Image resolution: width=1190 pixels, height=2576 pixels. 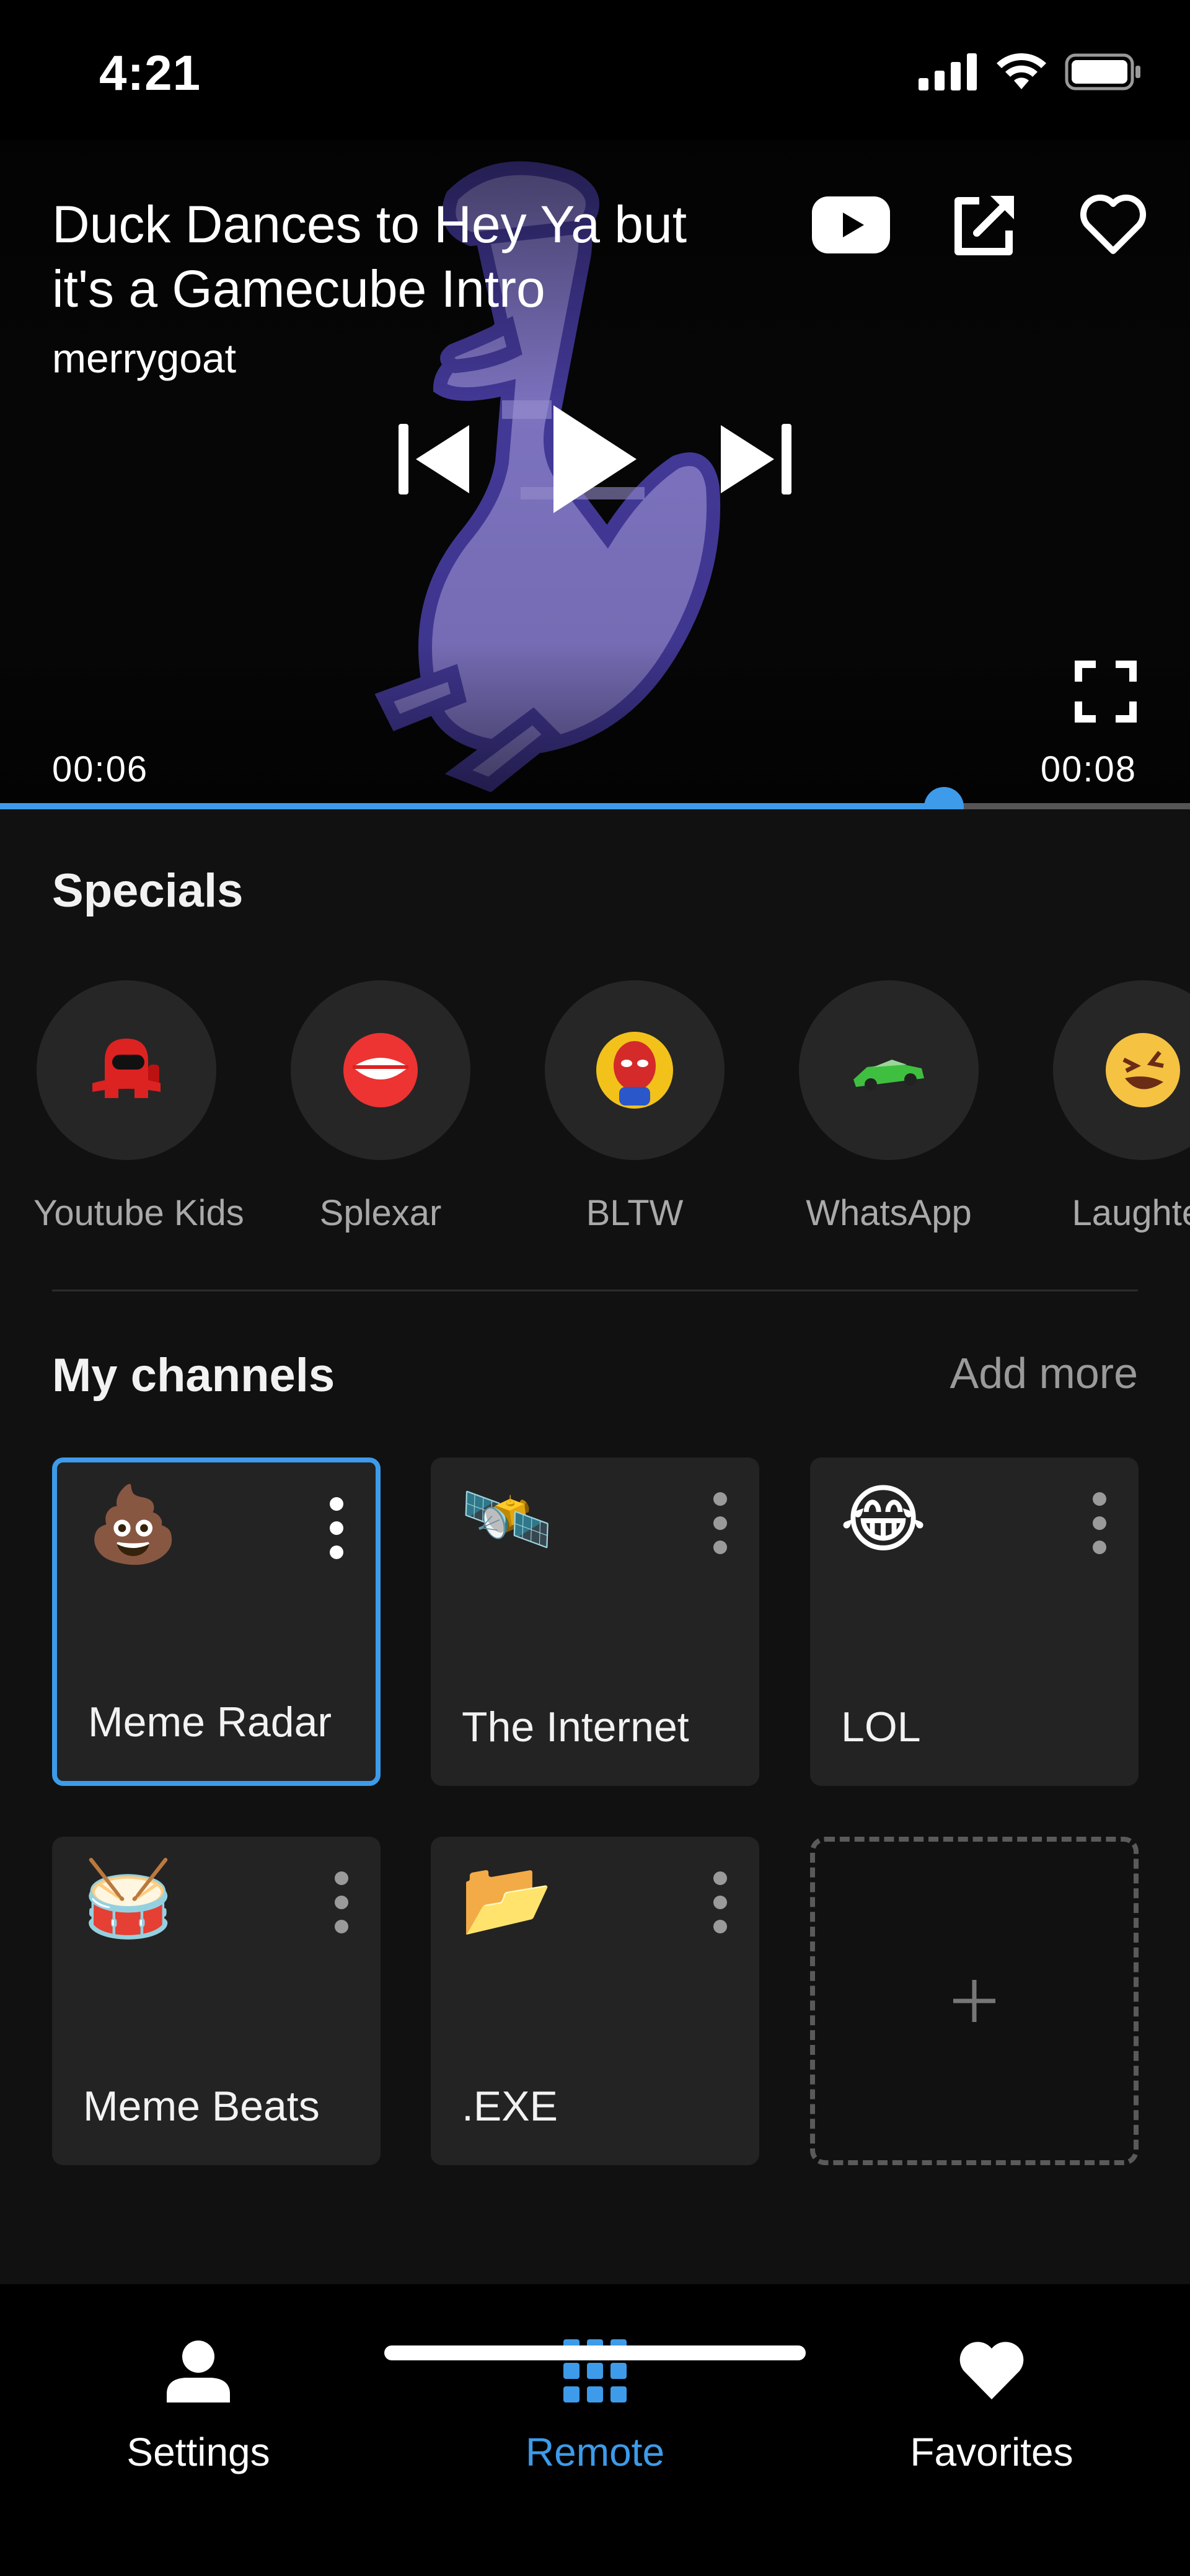 What do you see at coordinates (472, 806) in the screenshot?
I see `progress-fill` at bounding box center [472, 806].